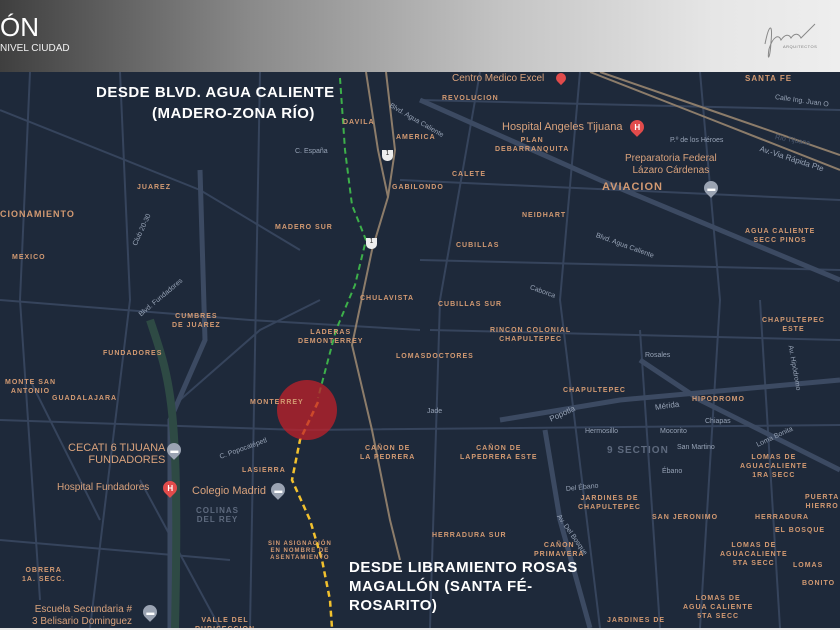  Describe the element at coordinates (754, 554) in the screenshot. I see `neighborhood-label: LOMAS DE AGUACALIENTE 5TA SECC` at that location.